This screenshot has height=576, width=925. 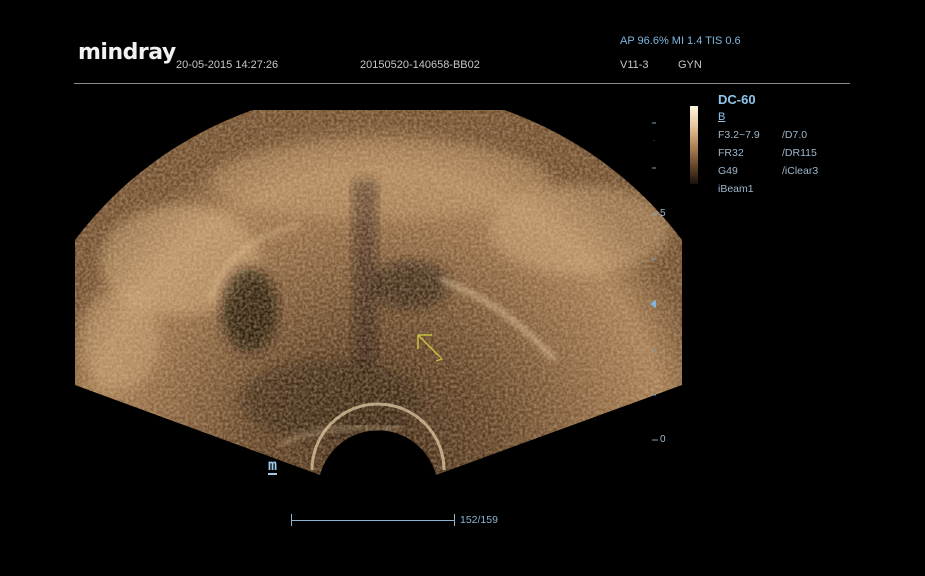 I want to click on exam-datetime: 20-05-2015 14:27:26, so click(x=227, y=65).